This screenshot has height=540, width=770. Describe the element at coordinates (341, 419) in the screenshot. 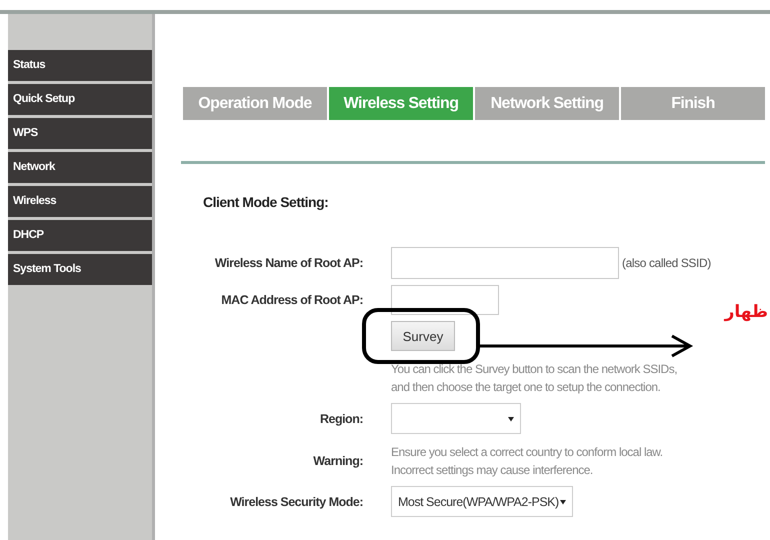

I see `field-label: Region:` at that location.